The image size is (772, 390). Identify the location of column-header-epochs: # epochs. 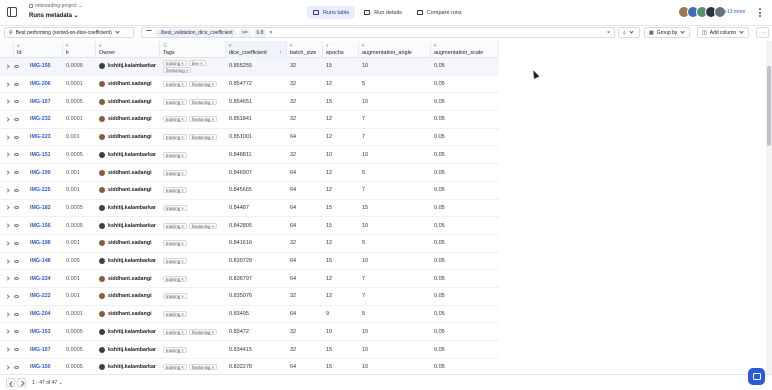
(341, 49).